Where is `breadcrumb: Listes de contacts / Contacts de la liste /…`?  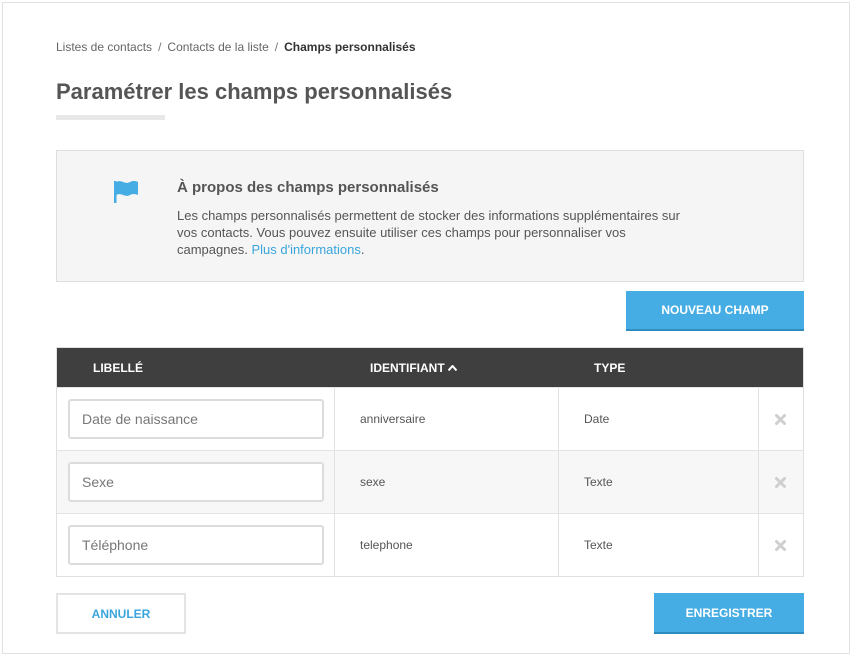 breadcrumb: Listes de contacts / Contacts de la liste /… is located at coordinates (236, 47).